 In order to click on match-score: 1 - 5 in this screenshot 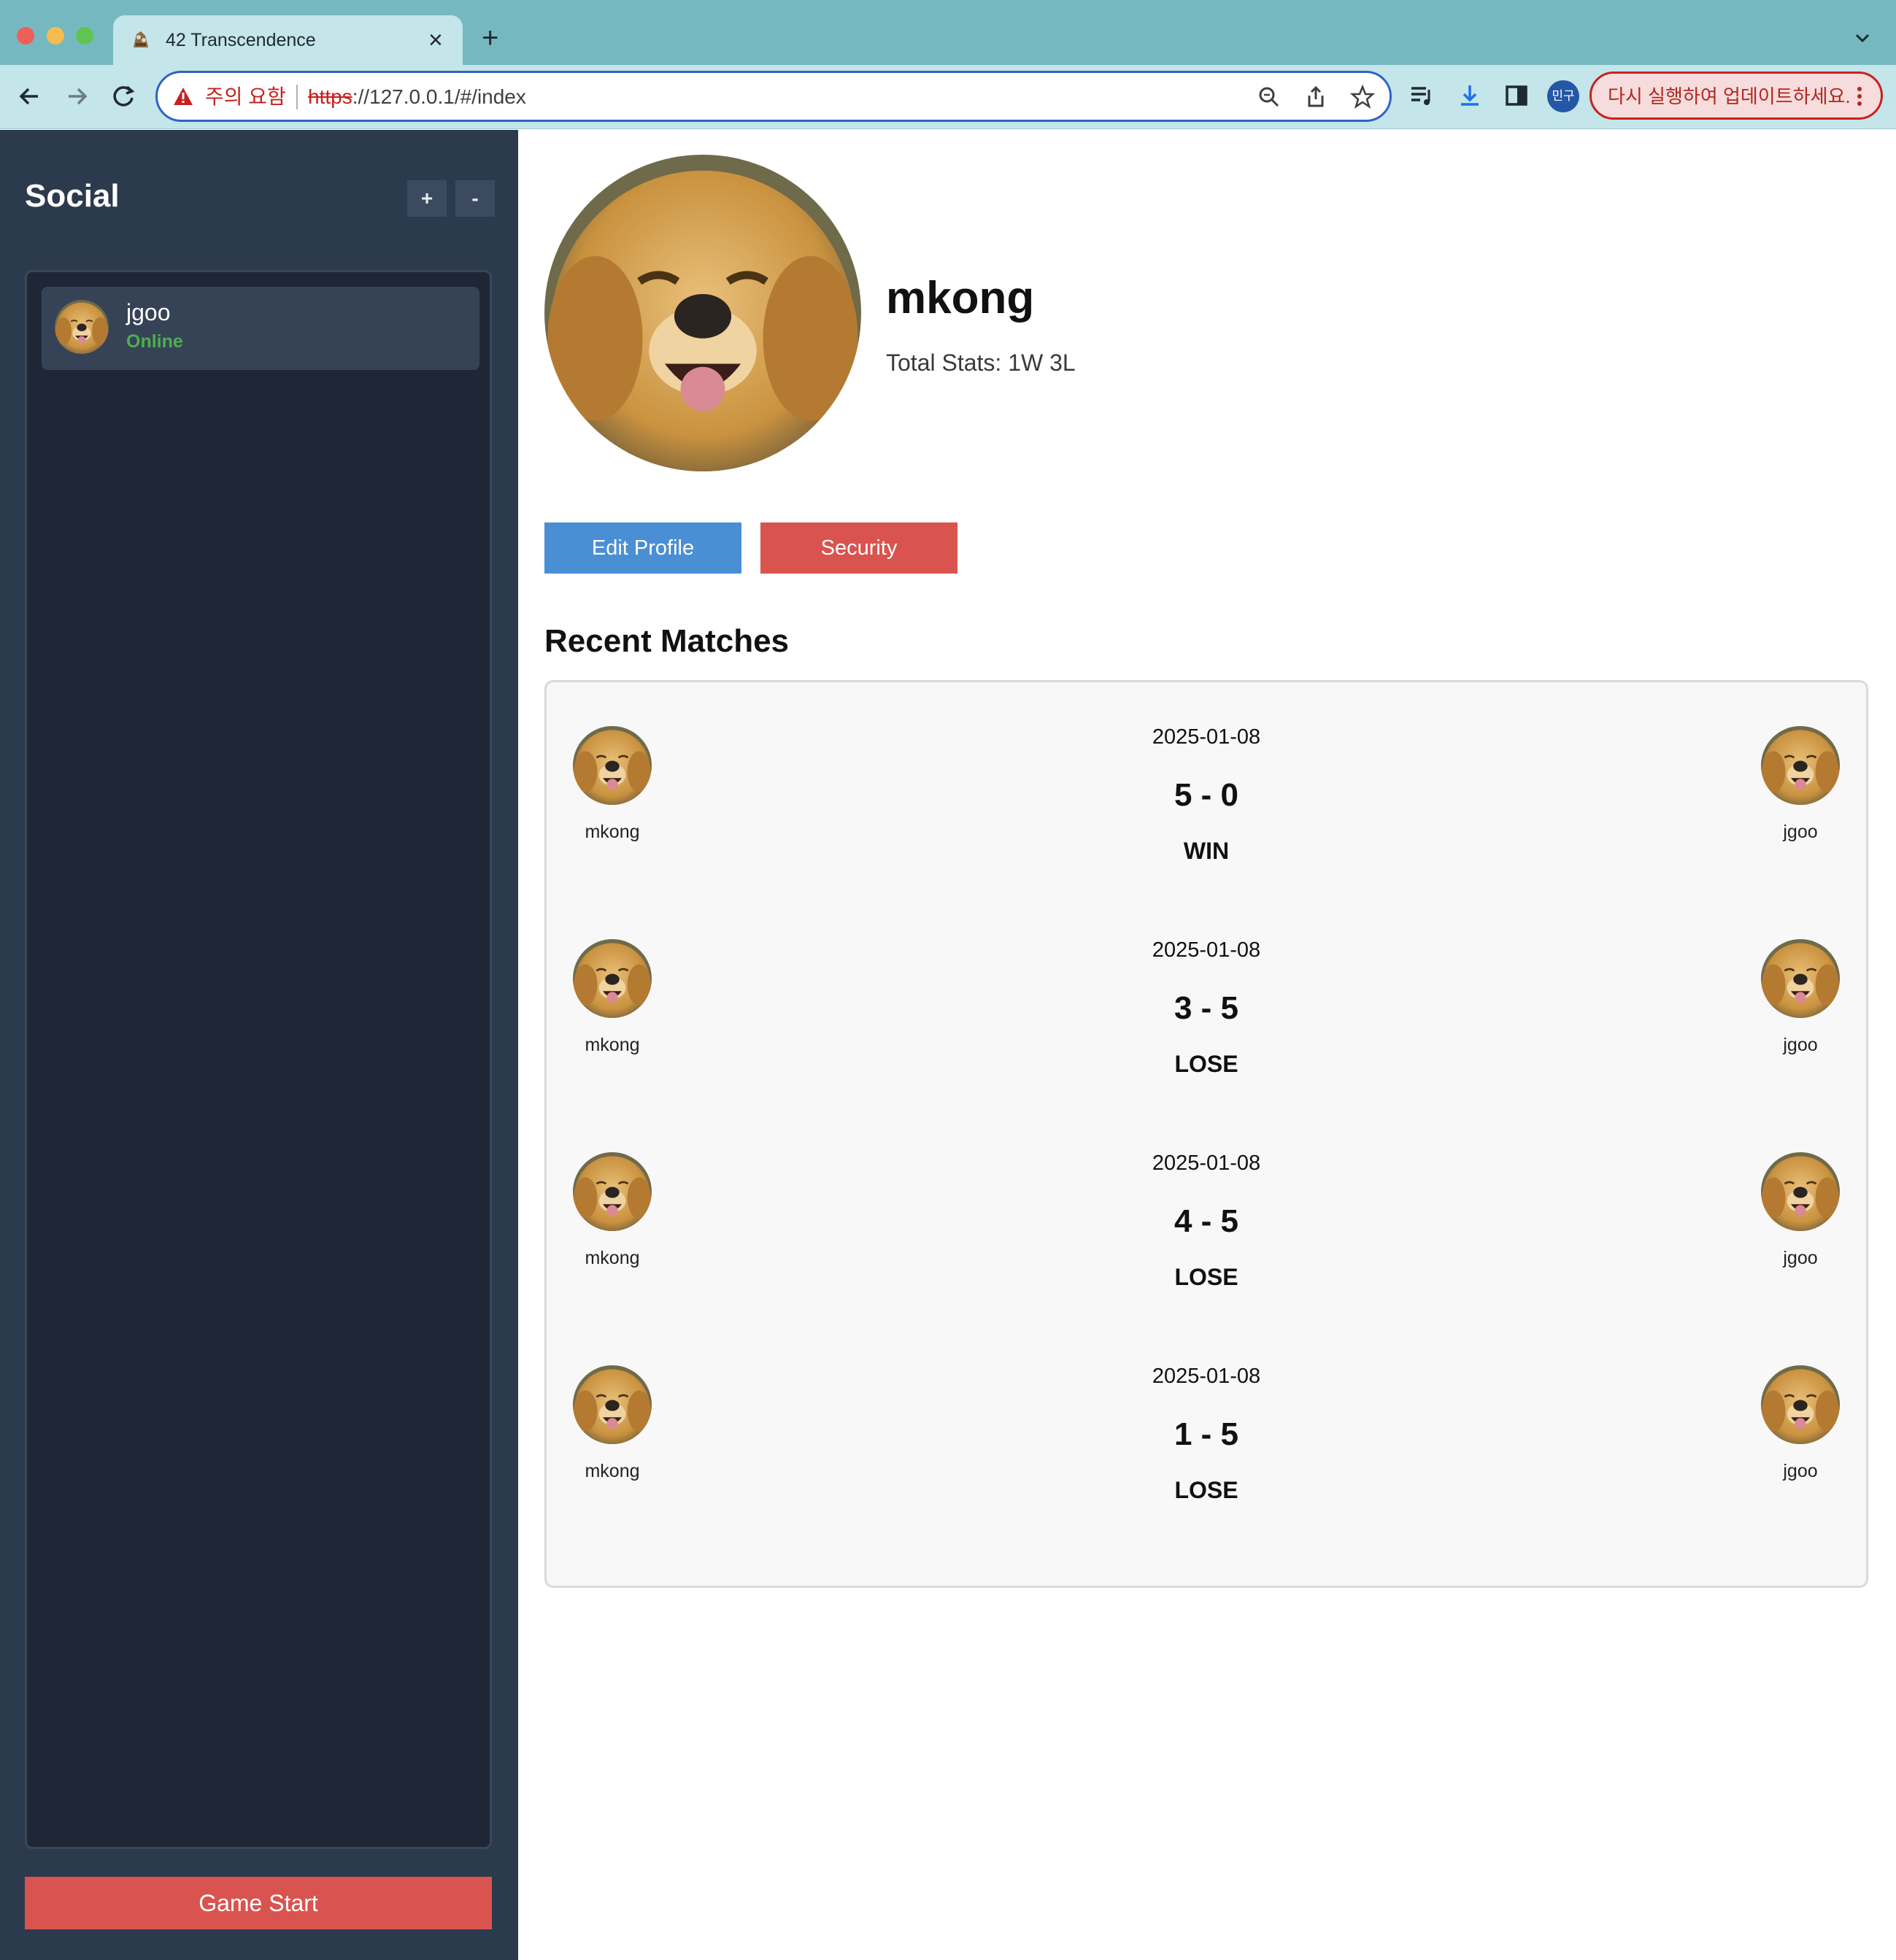, I will do `click(1206, 1434)`.